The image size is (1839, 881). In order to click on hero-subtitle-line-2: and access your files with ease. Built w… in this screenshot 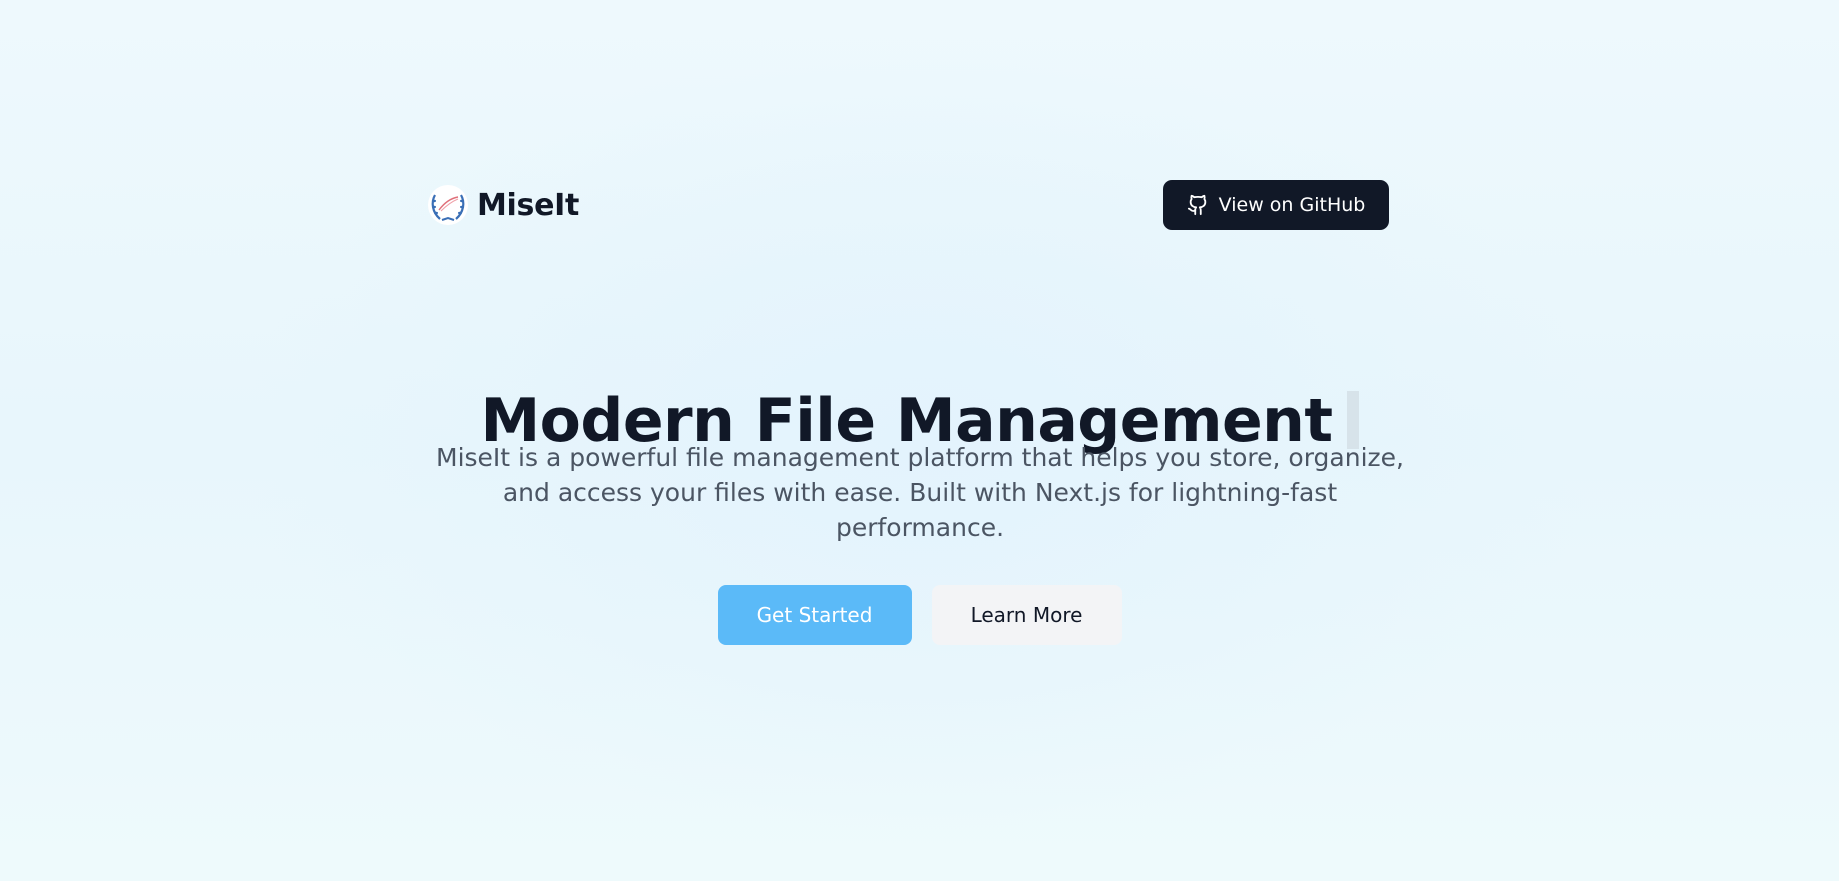, I will do `click(920, 492)`.